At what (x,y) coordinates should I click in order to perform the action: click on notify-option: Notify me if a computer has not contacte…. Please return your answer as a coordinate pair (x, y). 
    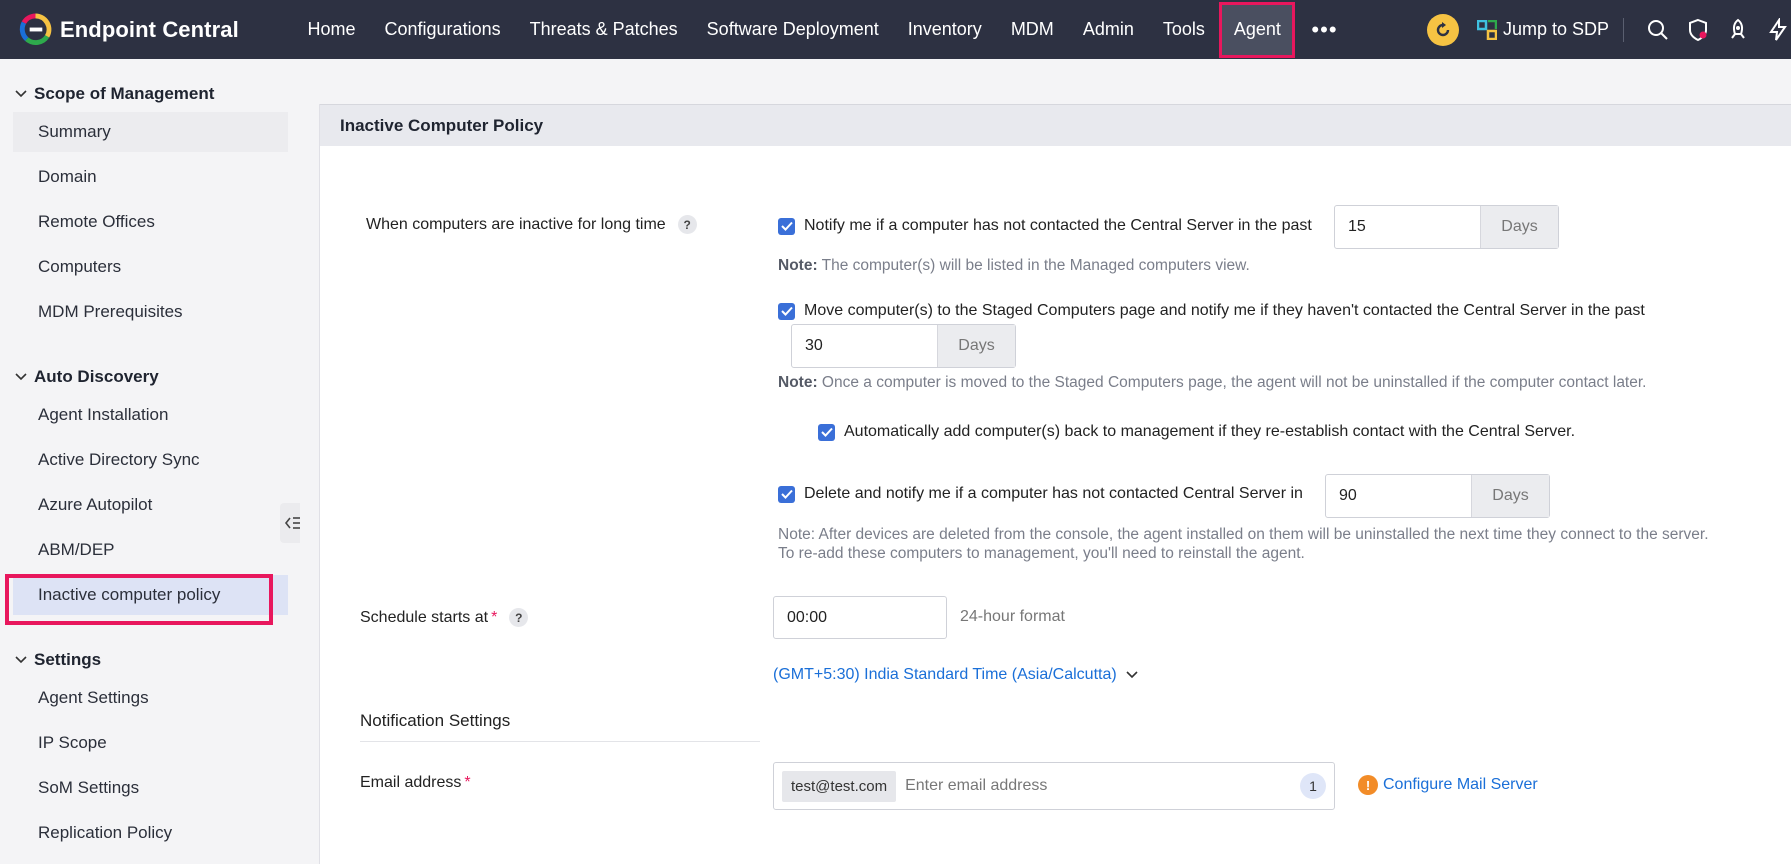
    Looking at the image, I should click on (1045, 226).